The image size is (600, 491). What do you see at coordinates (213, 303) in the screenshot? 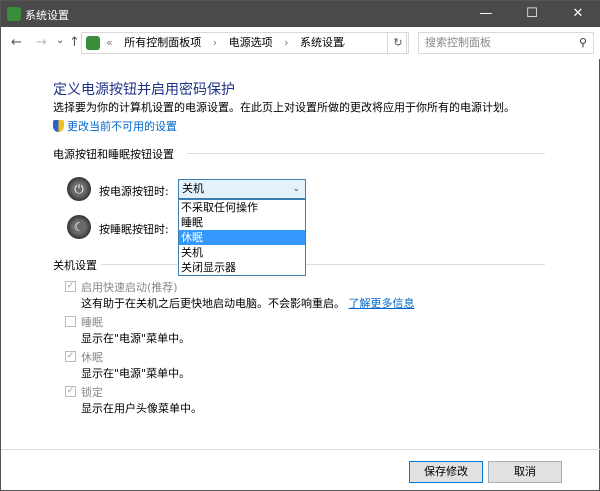
I see `fast-startup-desc-text: 这有助于在关机之后更快地启动电脑。不会影响重启。` at bounding box center [213, 303].